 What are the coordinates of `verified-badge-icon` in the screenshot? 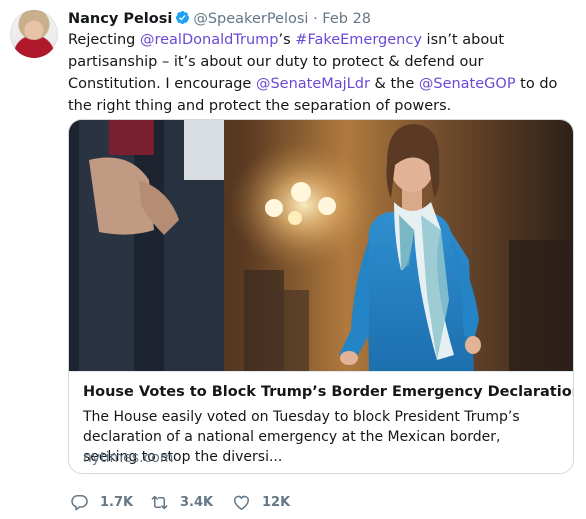 It's located at (183, 17).